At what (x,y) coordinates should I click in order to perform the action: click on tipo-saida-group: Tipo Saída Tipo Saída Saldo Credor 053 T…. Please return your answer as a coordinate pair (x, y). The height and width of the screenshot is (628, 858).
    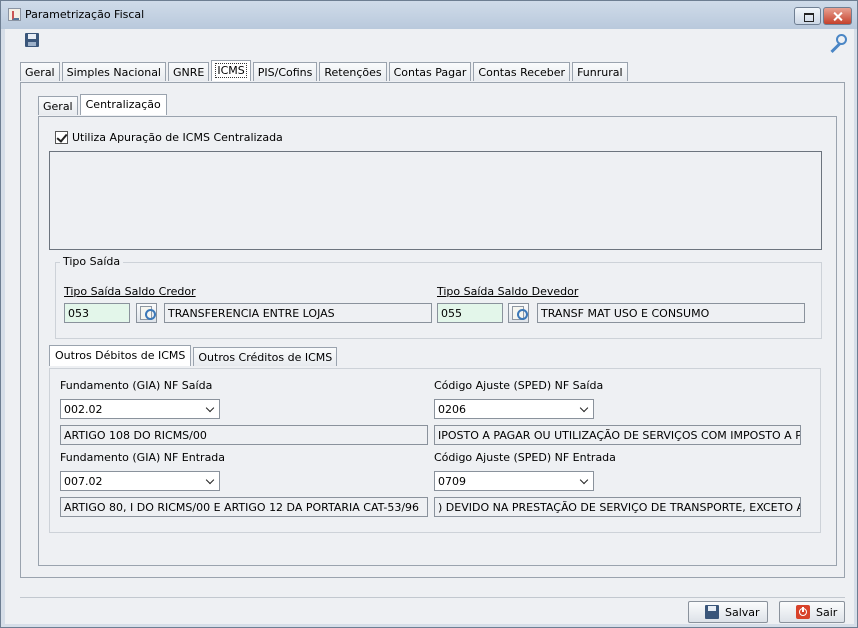
    Looking at the image, I should click on (438, 297).